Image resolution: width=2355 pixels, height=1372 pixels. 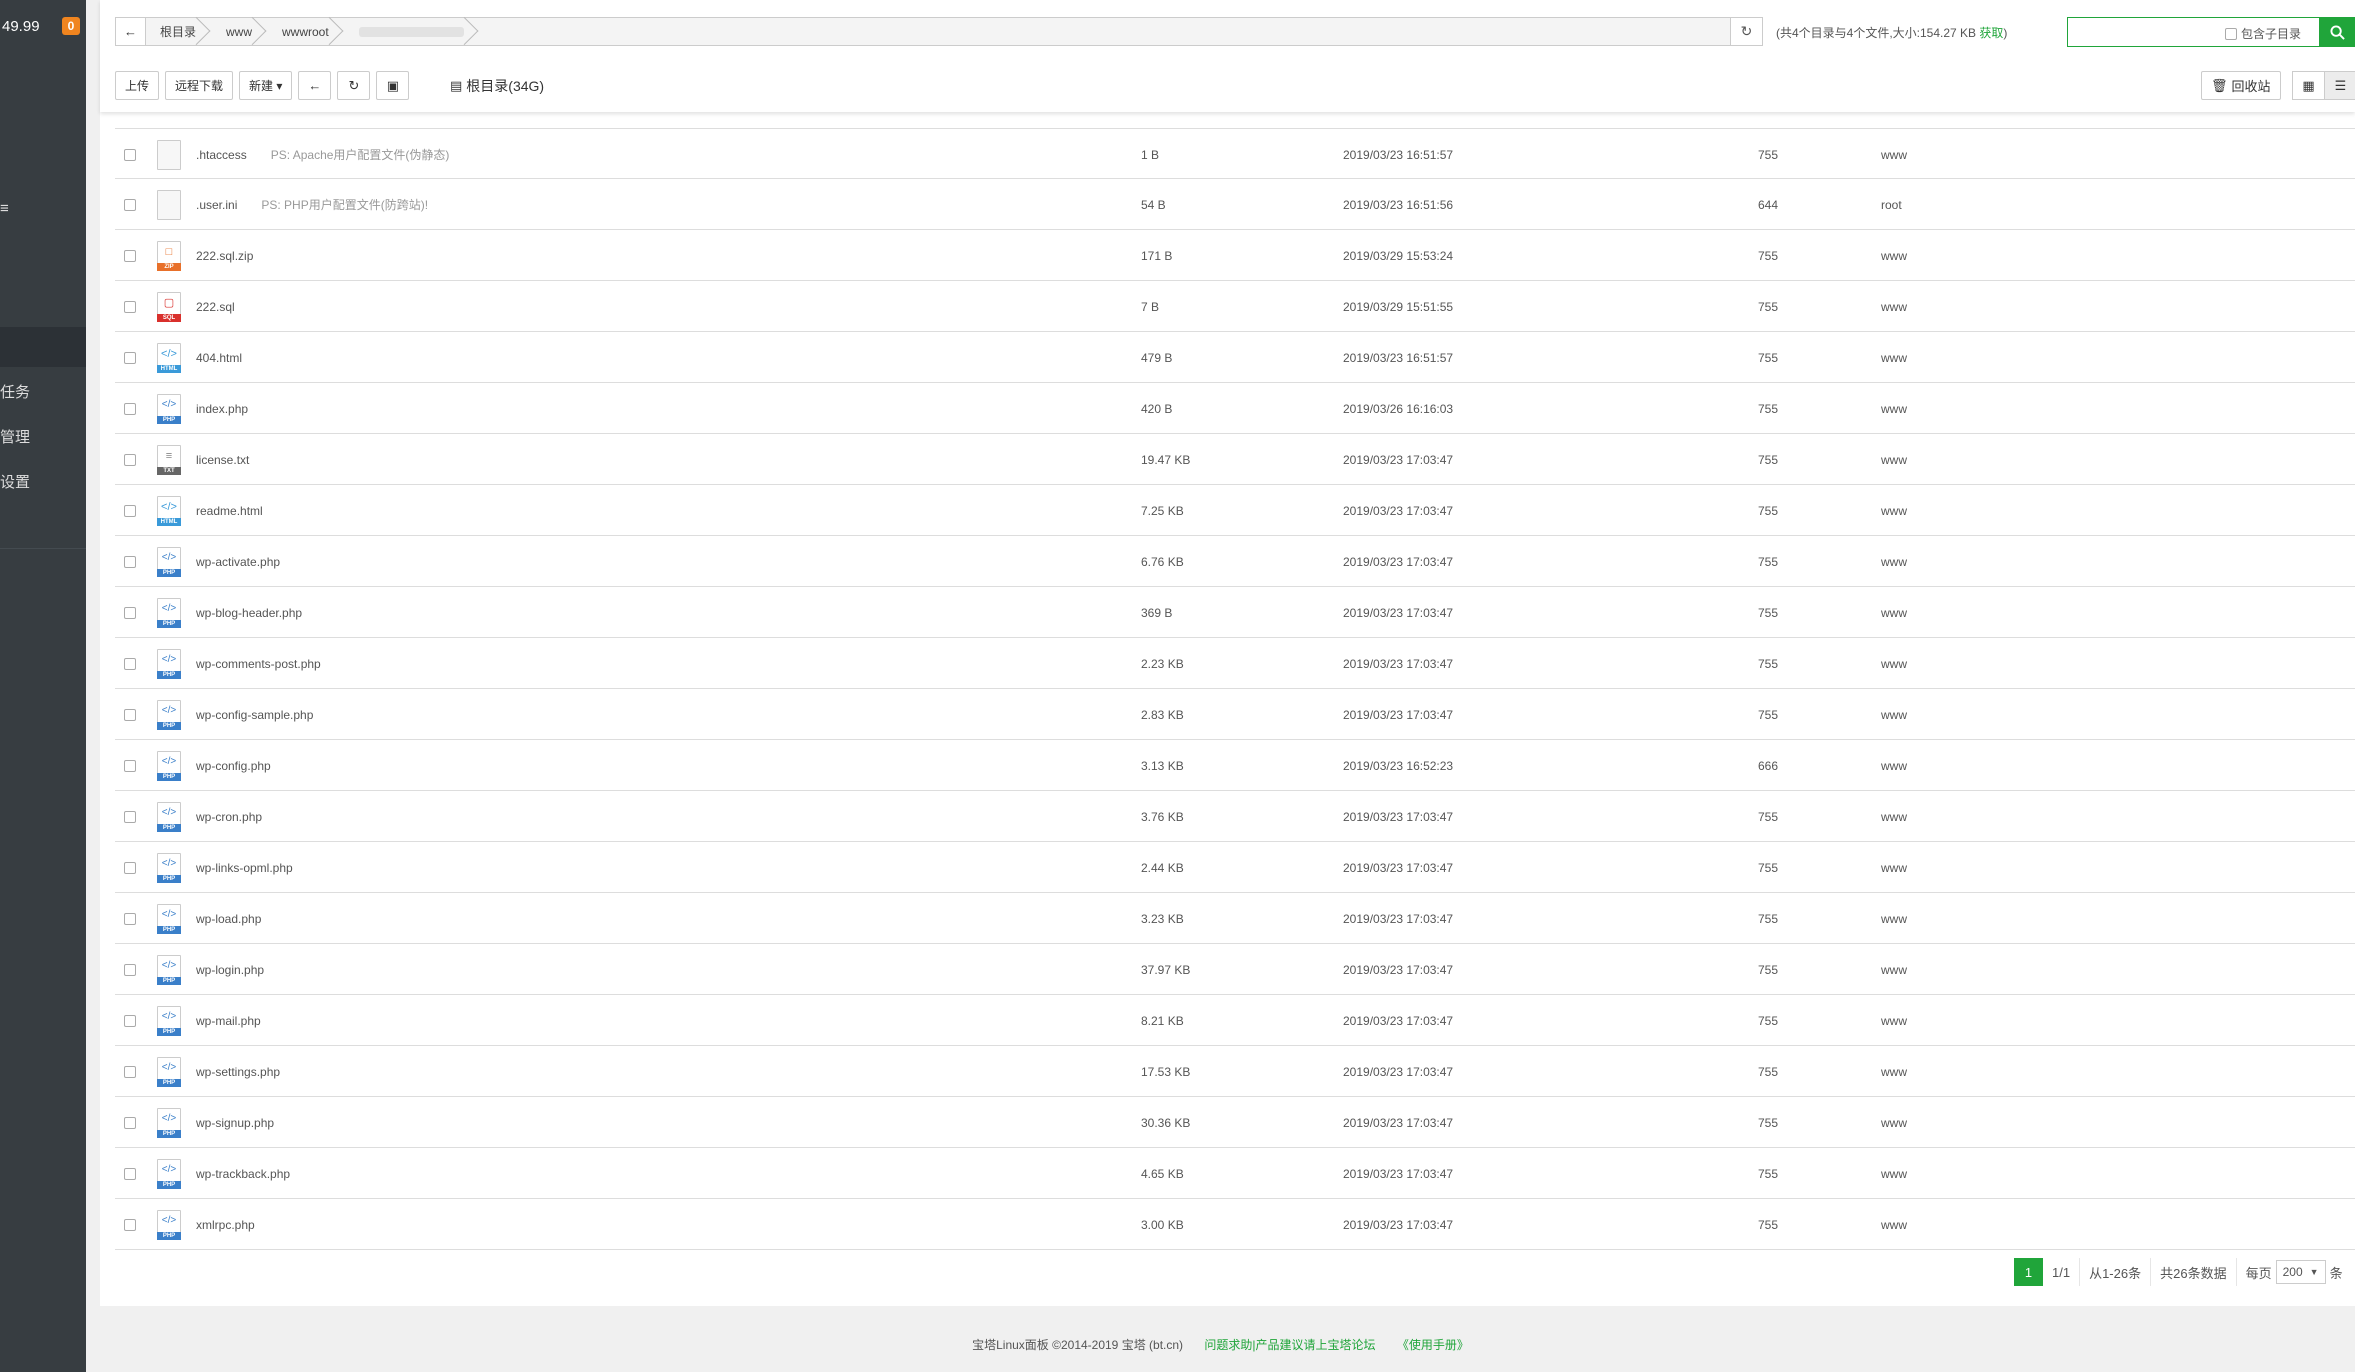 I want to click on file-name: license.txt, so click(x=222, y=460).